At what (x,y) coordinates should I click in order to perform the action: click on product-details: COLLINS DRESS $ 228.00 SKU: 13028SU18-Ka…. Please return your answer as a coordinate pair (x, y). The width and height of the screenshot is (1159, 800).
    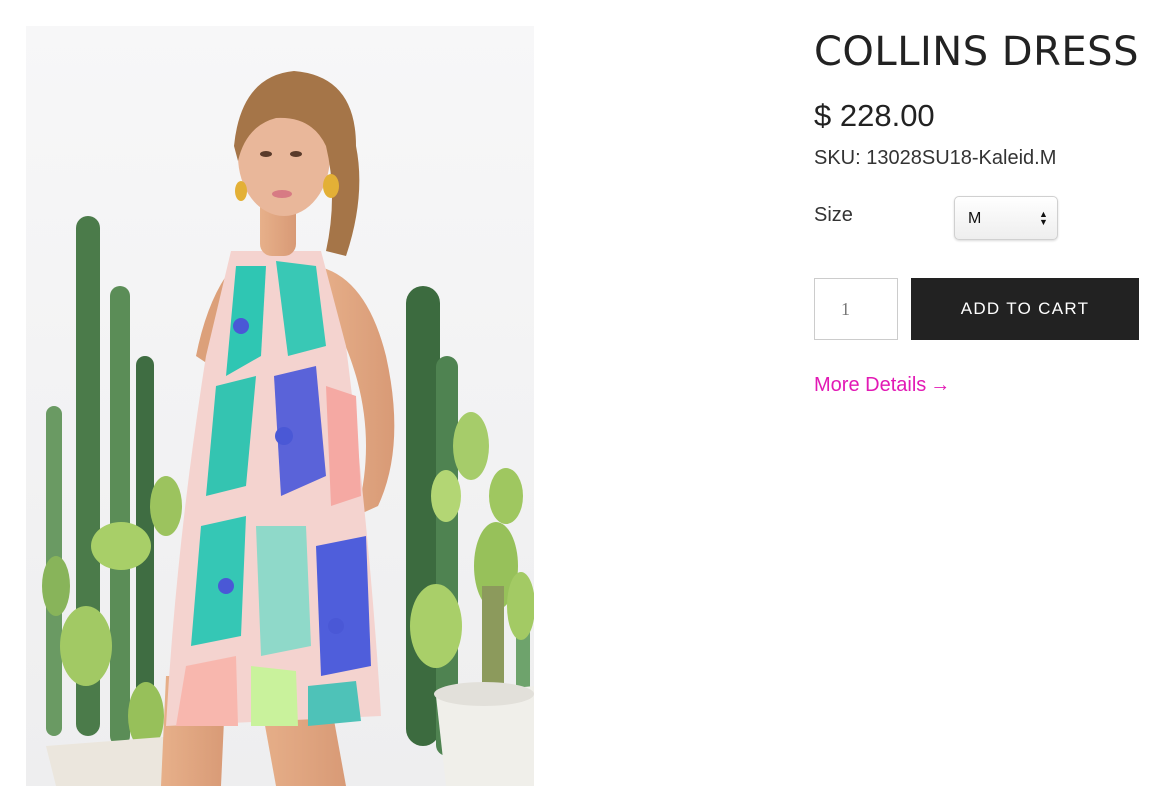
    Looking at the image, I should click on (979, 208).